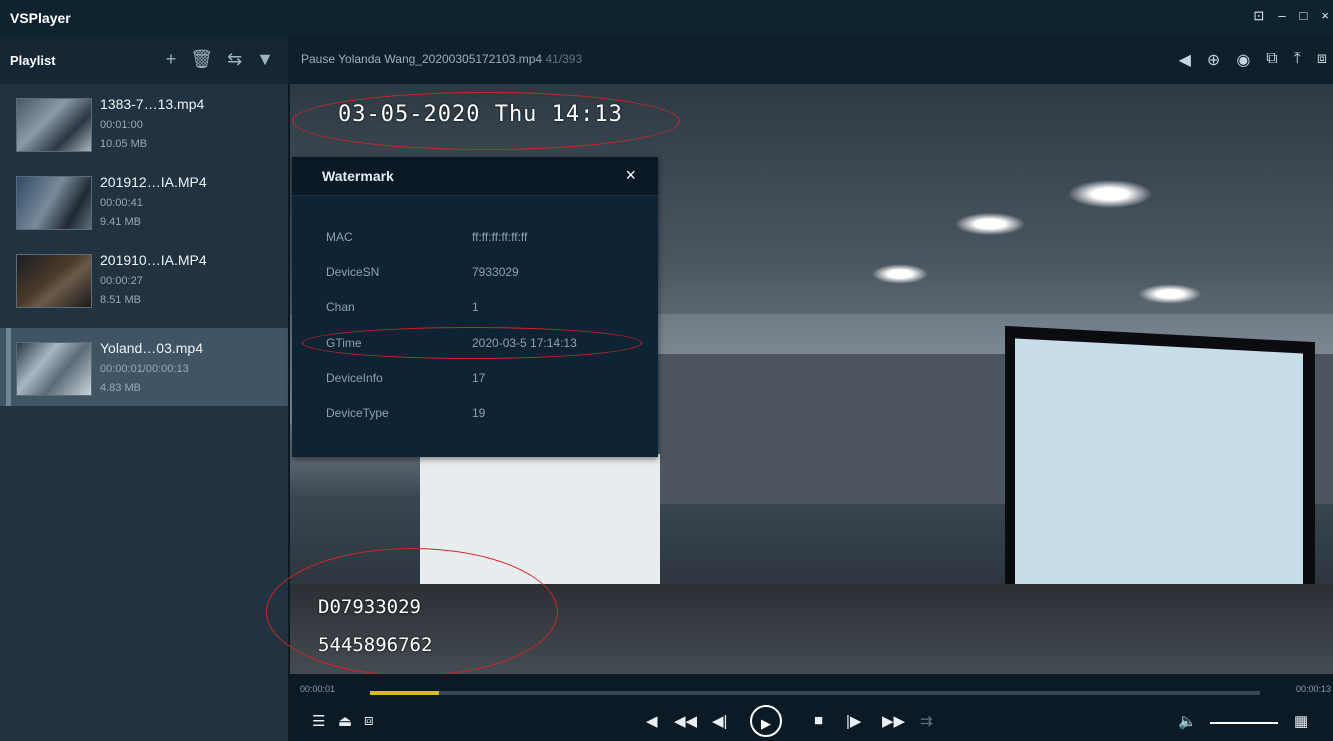 This screenshot has width=1333, height=741. Describe the element at coordinates (479, 413) in the screenshot. I see `watermark-value: 19` at that location.